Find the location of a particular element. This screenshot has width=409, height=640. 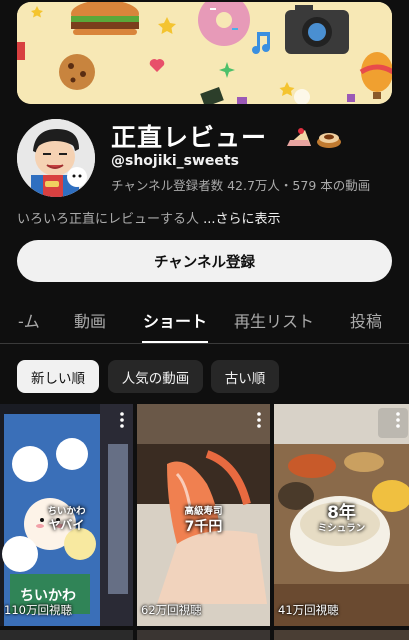

channel-name: 正直レビュー is located at coordinates (227, 136).